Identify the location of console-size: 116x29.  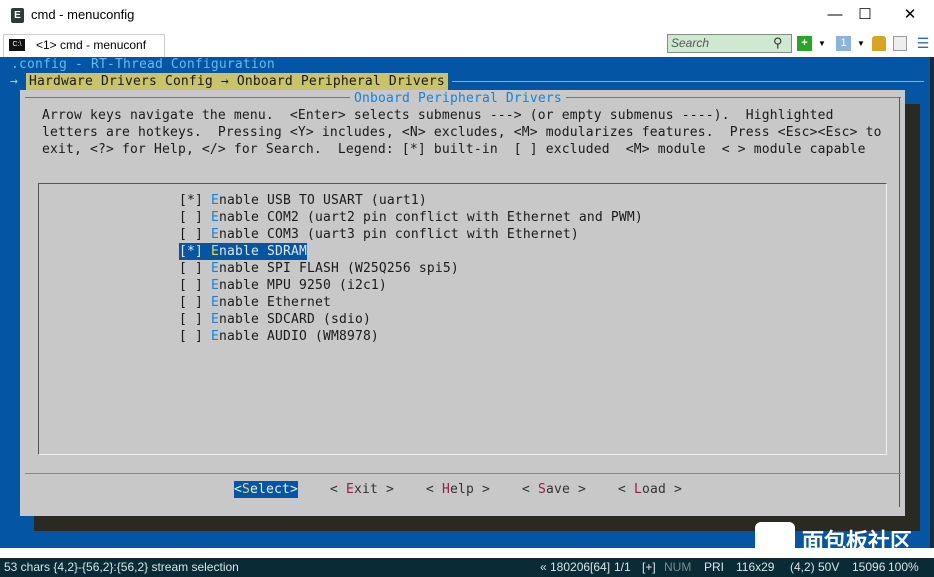
(755, 567).